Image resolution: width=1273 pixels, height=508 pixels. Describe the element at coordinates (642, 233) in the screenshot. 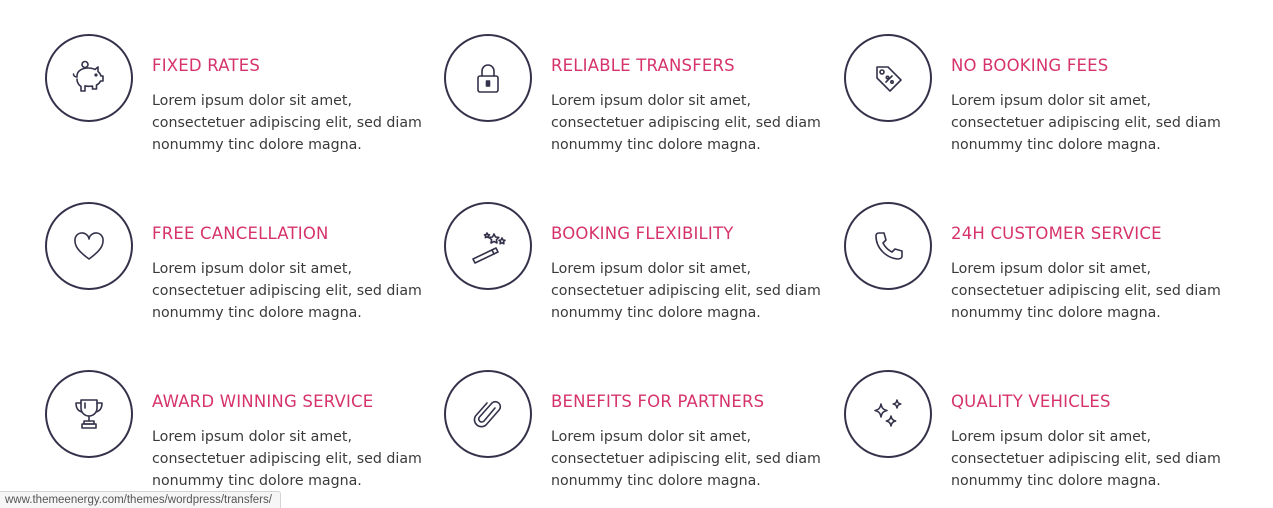

I see `feature-title: BOOKING FLEXIBILITY` at that location.